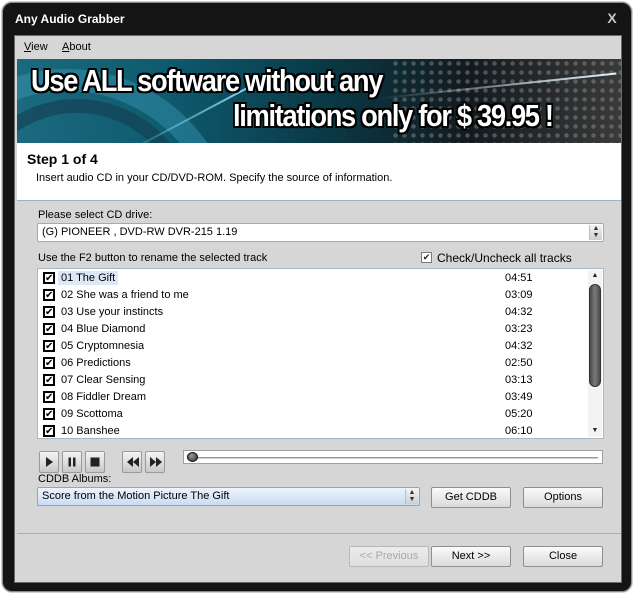  I want to click on check-all-label: Check/Uncheck all tracks, so click(504, 258).